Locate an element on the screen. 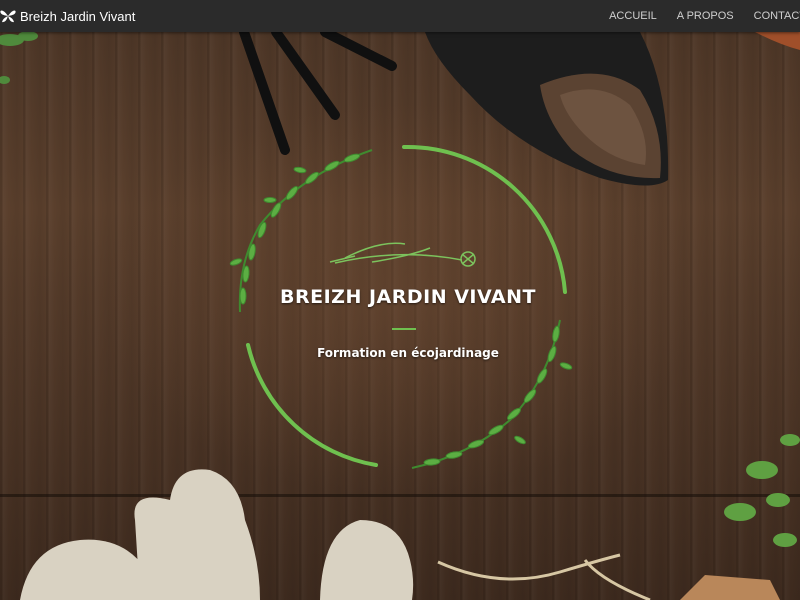 Image resolution: width=800 pixels, height=600 pixels. hero-title: BREIZH JARDIN VIVANT is located at coordinates (408, 297).